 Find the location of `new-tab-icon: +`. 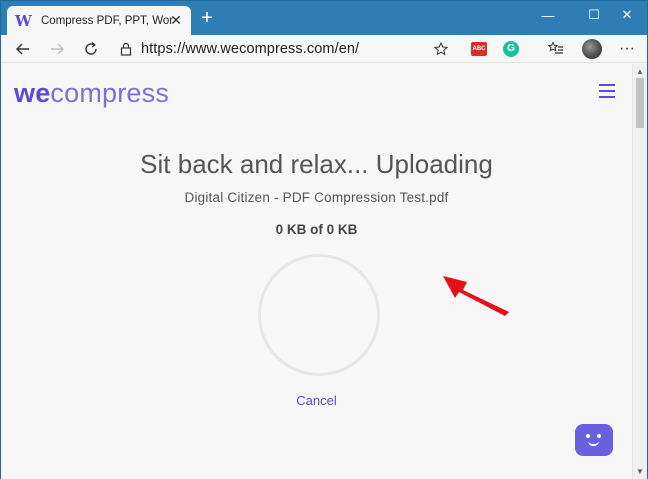

new-tab-icon: + is located at coordinates (207, 18).